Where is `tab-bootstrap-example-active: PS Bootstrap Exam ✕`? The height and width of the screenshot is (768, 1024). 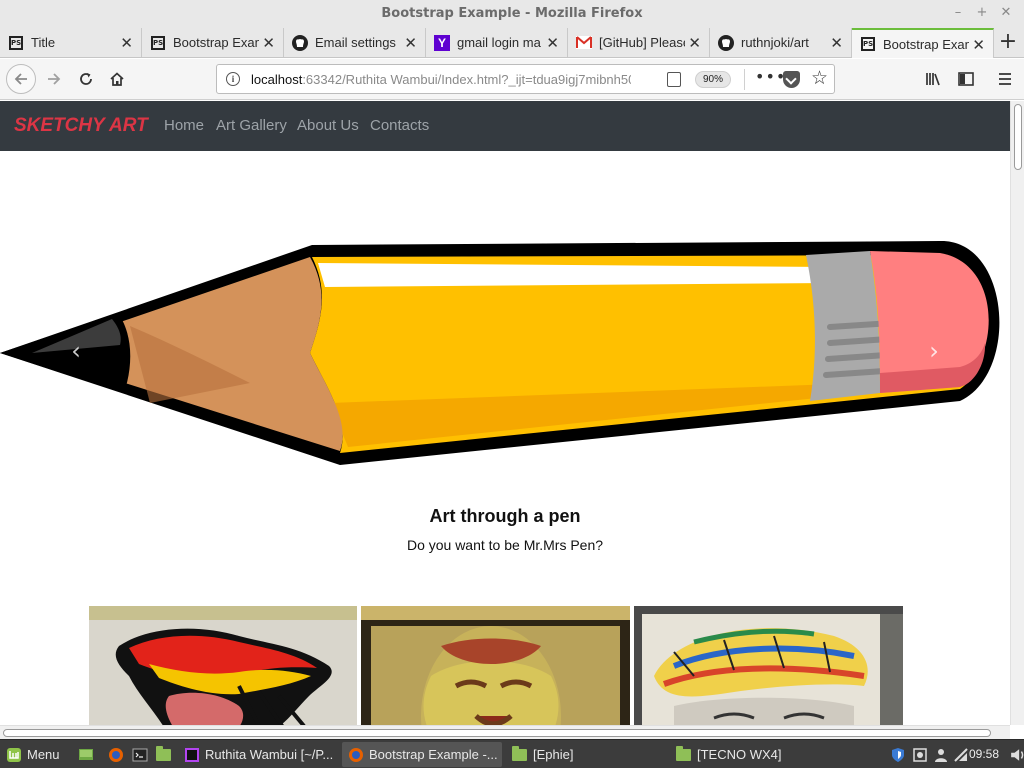 tab-bootstrap-example-active: PS Bootstrap Exam ✕ is located at coordinates (923, 43).